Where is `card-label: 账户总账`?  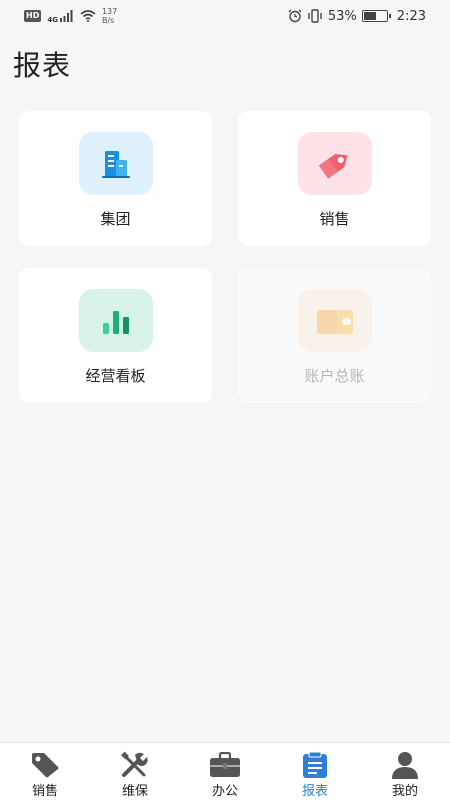 card-label: 账户总账 is located at coordinates (334, 376).